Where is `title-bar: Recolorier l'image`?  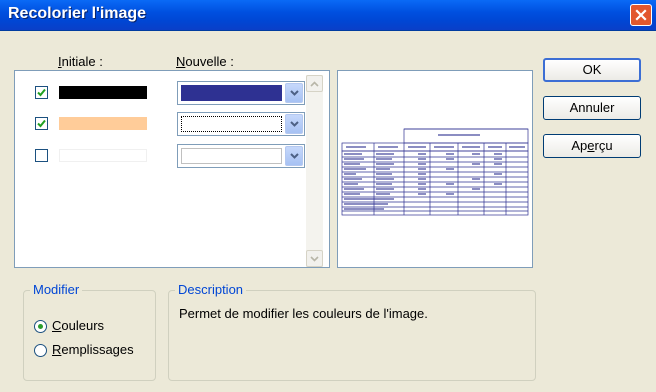 title-bar: Recolorier l'image is located at coordinates (328, 15).